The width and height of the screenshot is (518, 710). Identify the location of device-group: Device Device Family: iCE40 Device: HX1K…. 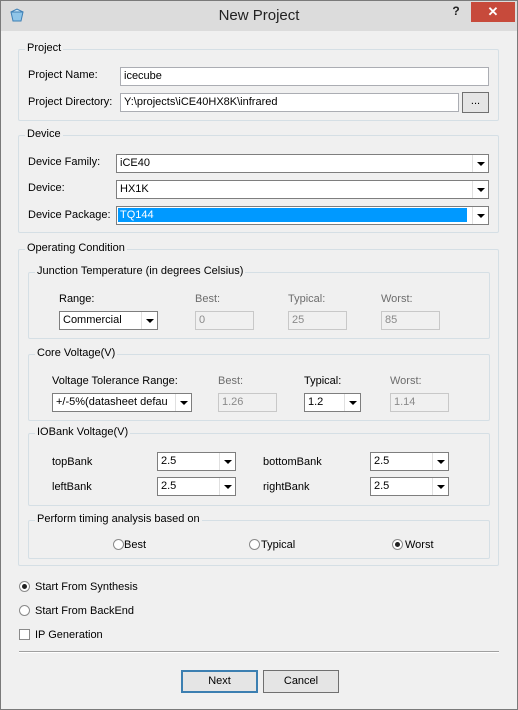
(258, 180).